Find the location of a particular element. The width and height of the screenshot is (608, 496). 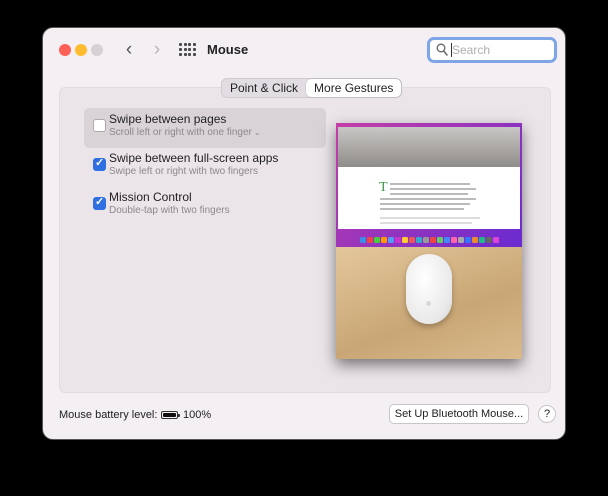

battery-label: Mouse battery level: is located at coordinates (108, 415).